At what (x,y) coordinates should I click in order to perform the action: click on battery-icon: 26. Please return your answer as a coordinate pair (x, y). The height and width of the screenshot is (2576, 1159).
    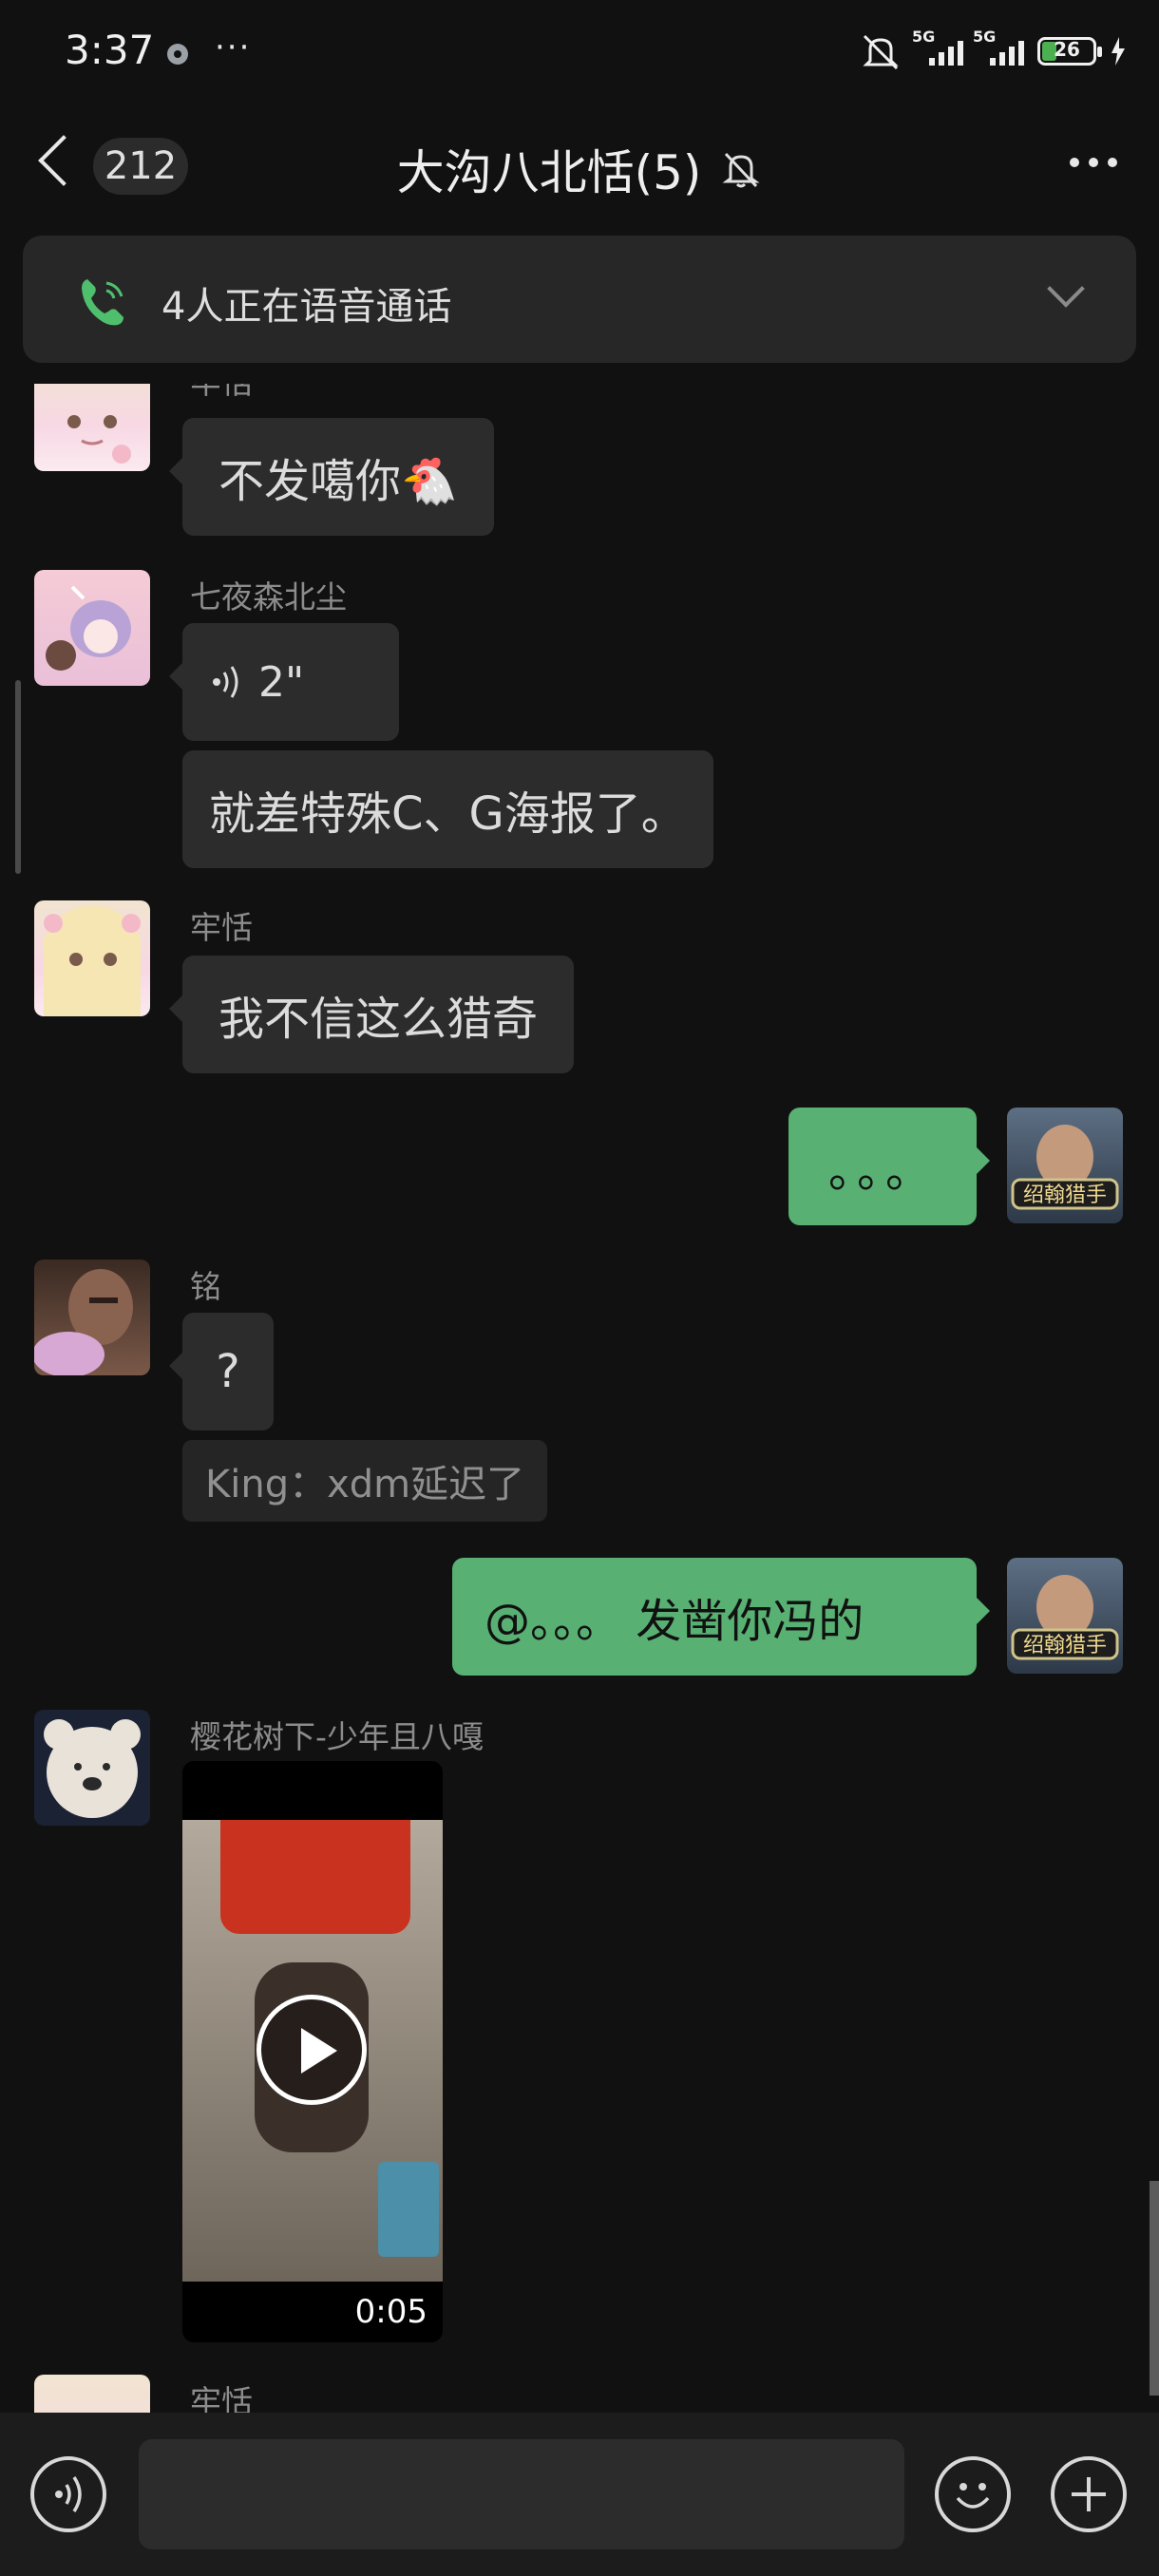
    Looking at the image, I should click on (1069, 51).